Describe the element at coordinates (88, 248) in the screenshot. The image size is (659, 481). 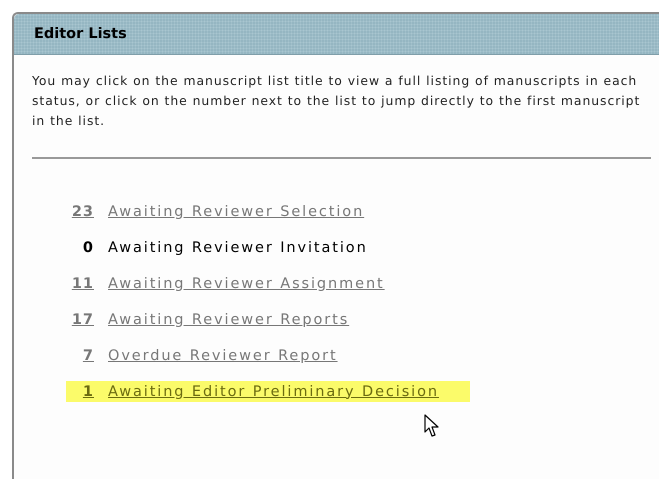
I see `count-text: 0` at that location.